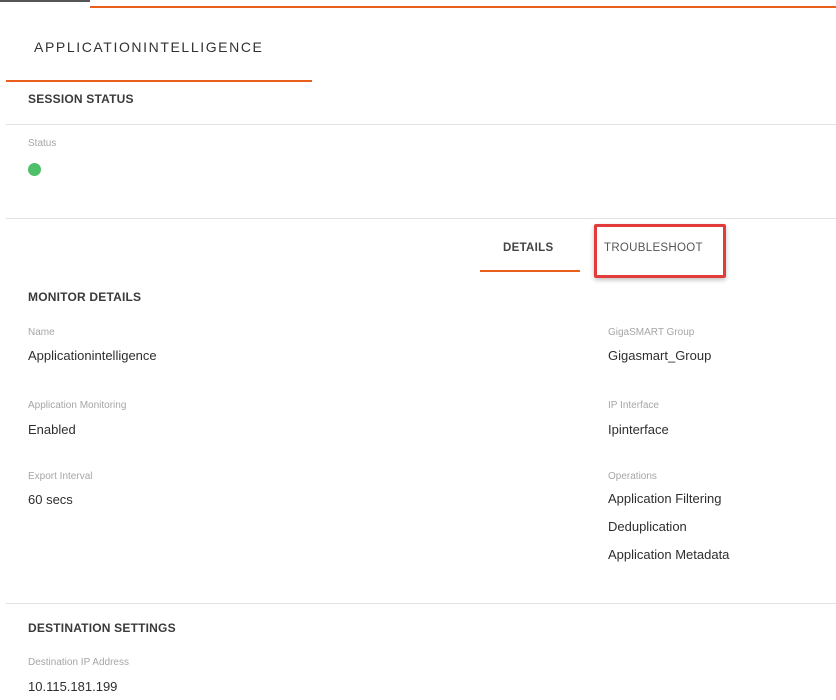 This screenshot has width=836, height=700. Describe the element at coordinates (653, 248) in the screenshot. I see `tab-troubleshoot-label: TROUBLESHOOT` at that location.